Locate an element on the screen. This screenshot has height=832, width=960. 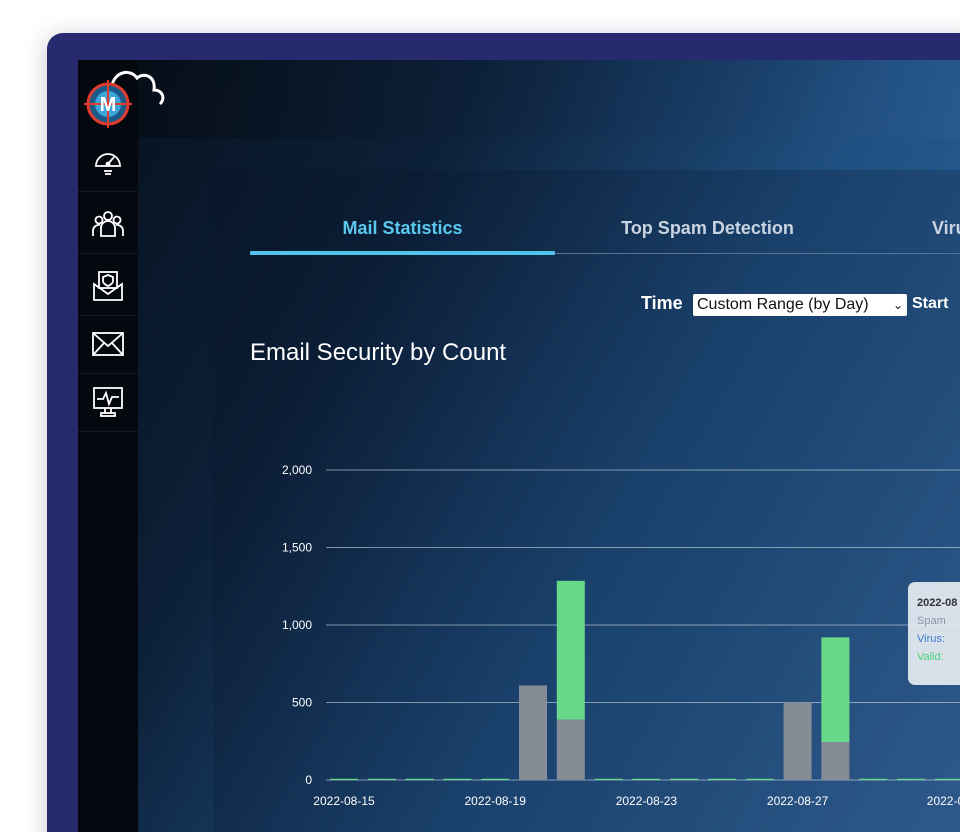
tab-virus: Viru is located at coordinates (910, 235).